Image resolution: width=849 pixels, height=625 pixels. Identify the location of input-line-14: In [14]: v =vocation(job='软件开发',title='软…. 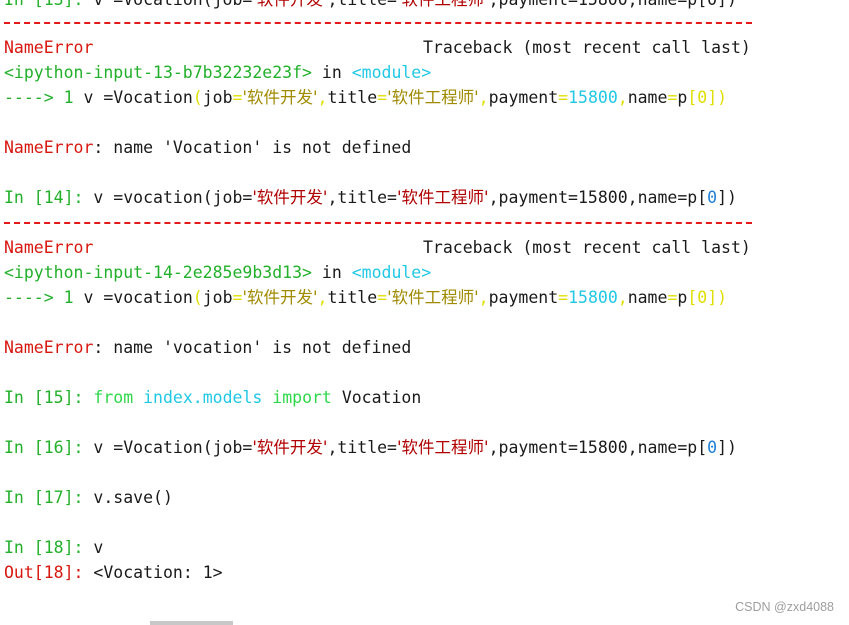
(370, 197).